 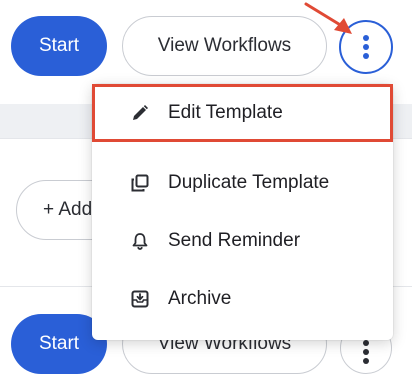 What do you see at coordinates (234, 240) in the screenshot?
I see `menu-item-label: Send Reminder` at bounding box center [234, 240].